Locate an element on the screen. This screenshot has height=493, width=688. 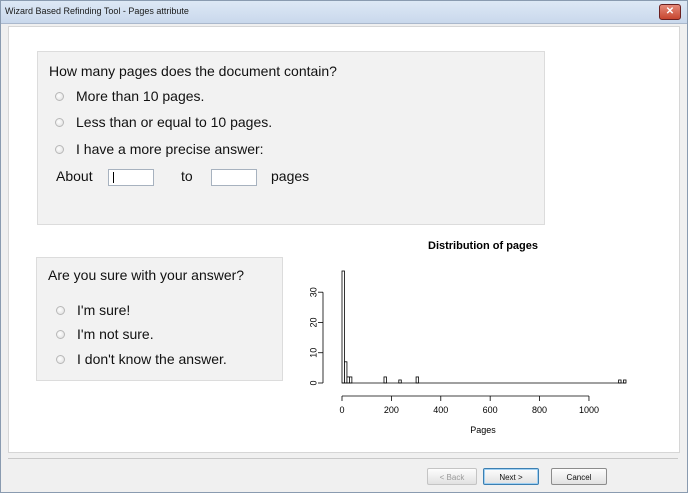
radio-sure is located at coordinates (60, 310).